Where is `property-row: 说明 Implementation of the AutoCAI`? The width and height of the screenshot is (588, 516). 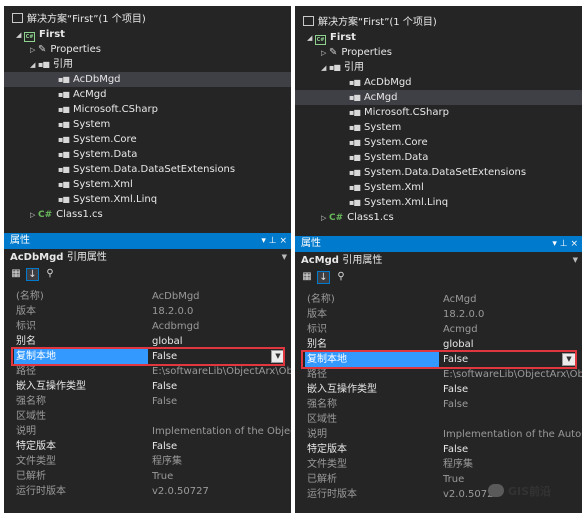
property-row: 说明 Implementation of the AutoCAI is located at coordinates (438, 434).